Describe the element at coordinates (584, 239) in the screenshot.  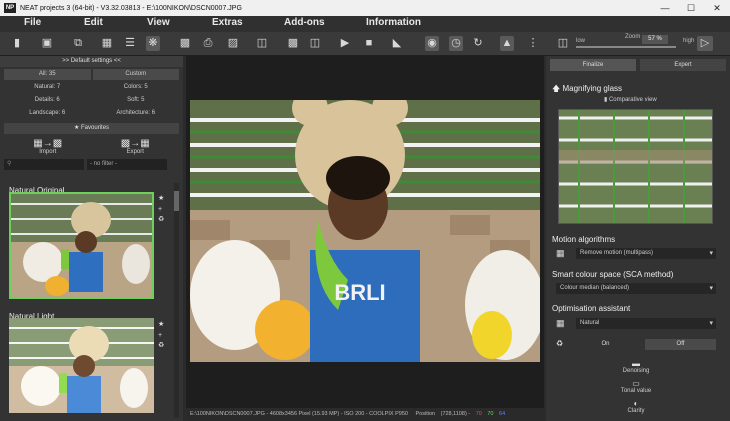
I see `motion-algorithms-title: Motion algorithms` at that location.